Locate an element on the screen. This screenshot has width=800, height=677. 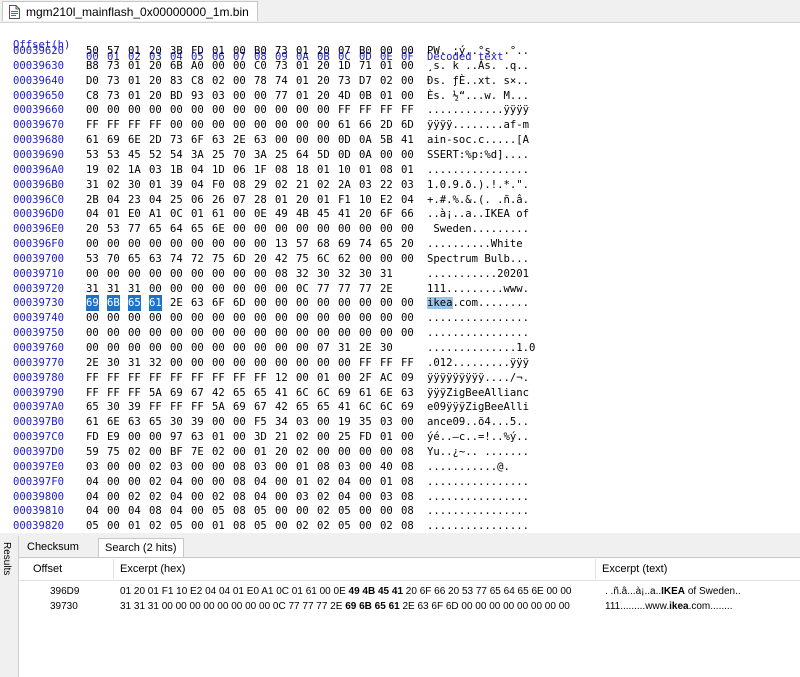
hex-byte: 23 is located at coordinates (134, 200).